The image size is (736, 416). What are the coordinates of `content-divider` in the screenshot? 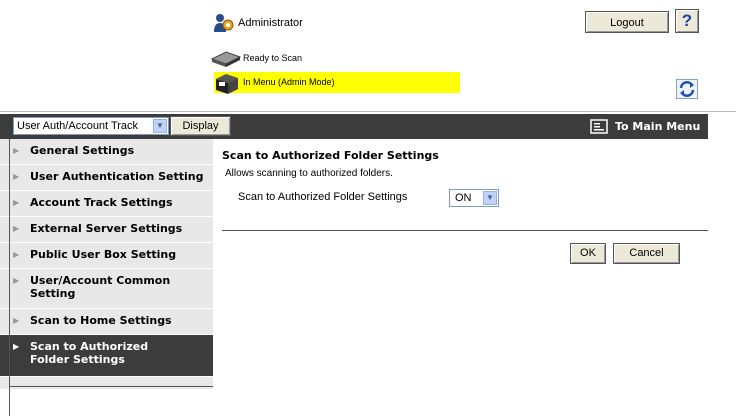 It's located at (465, 230).